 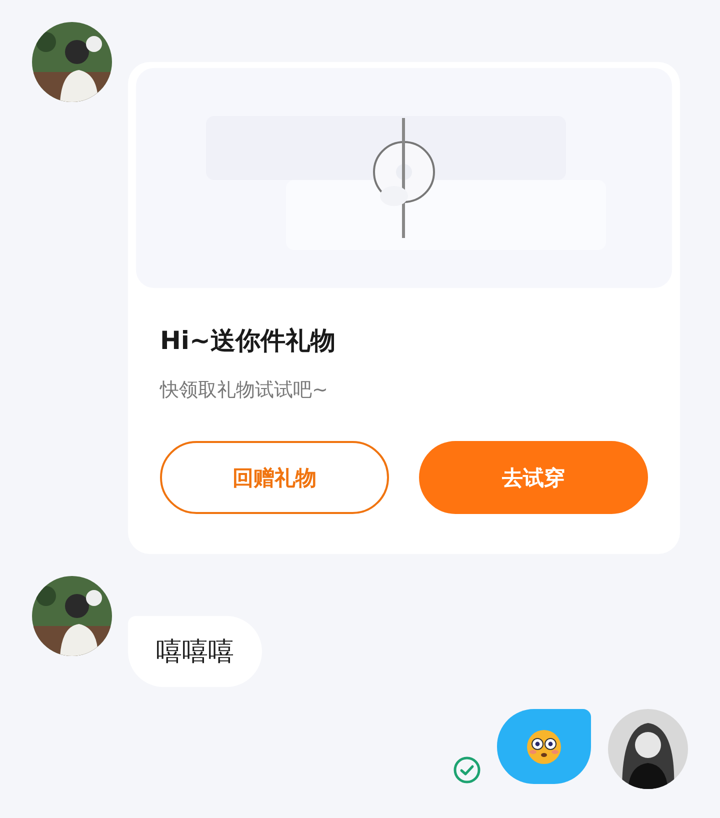 I want to click on flushed-face-icon, so click(x=544, y=746).